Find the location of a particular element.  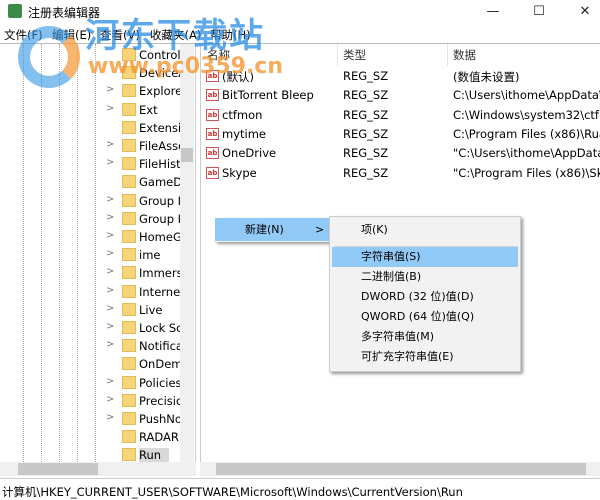

submenu-item: 多字符串值(M) is located at coordinates (425, 337).